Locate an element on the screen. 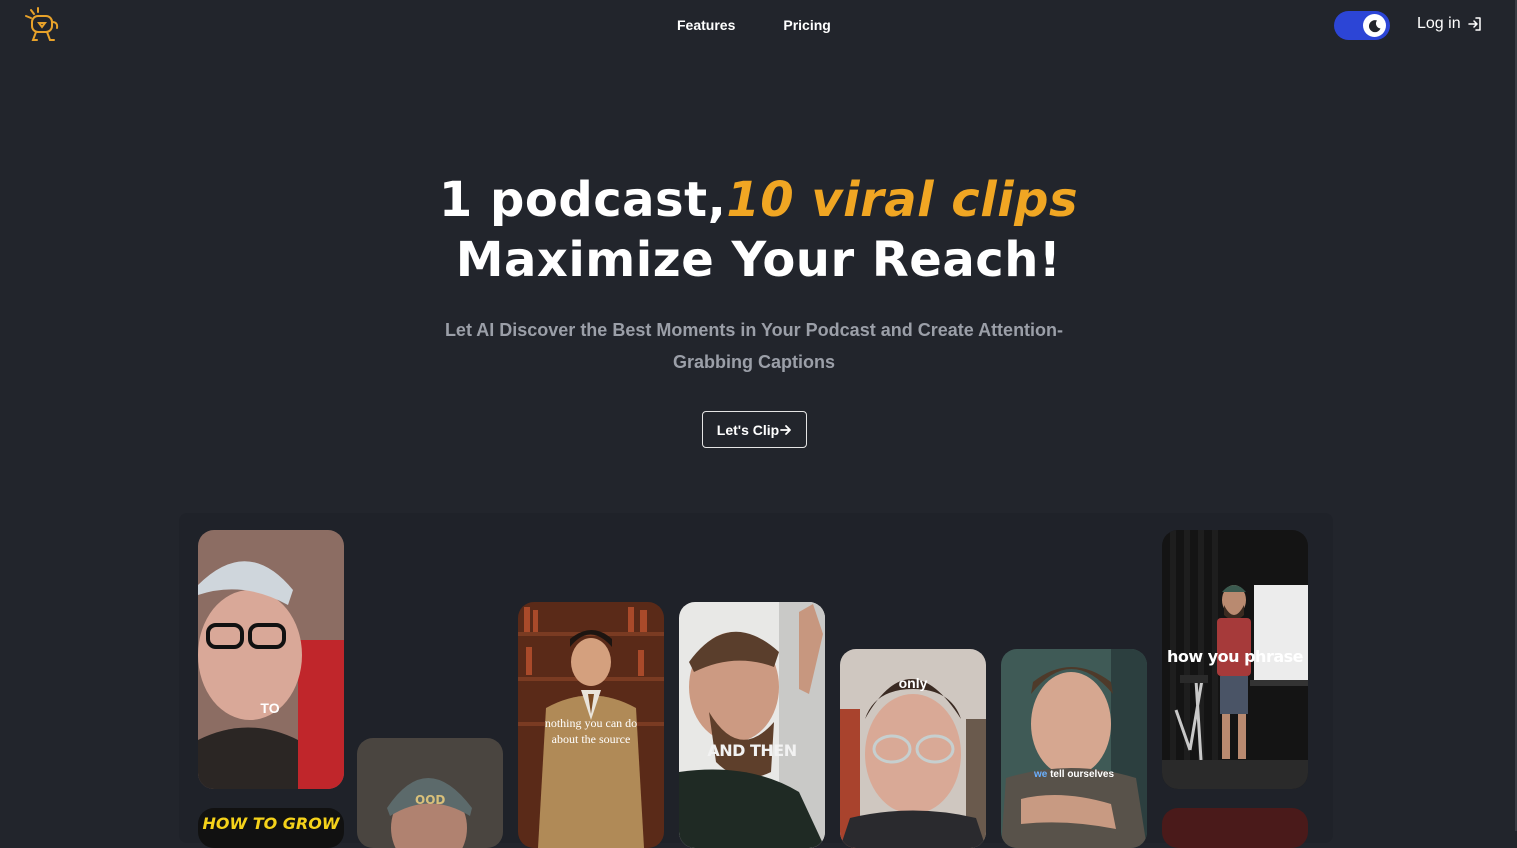 The width and height of the screenshot is (1517, 848). login-button: Log in is located at coordinates (1450, 24).